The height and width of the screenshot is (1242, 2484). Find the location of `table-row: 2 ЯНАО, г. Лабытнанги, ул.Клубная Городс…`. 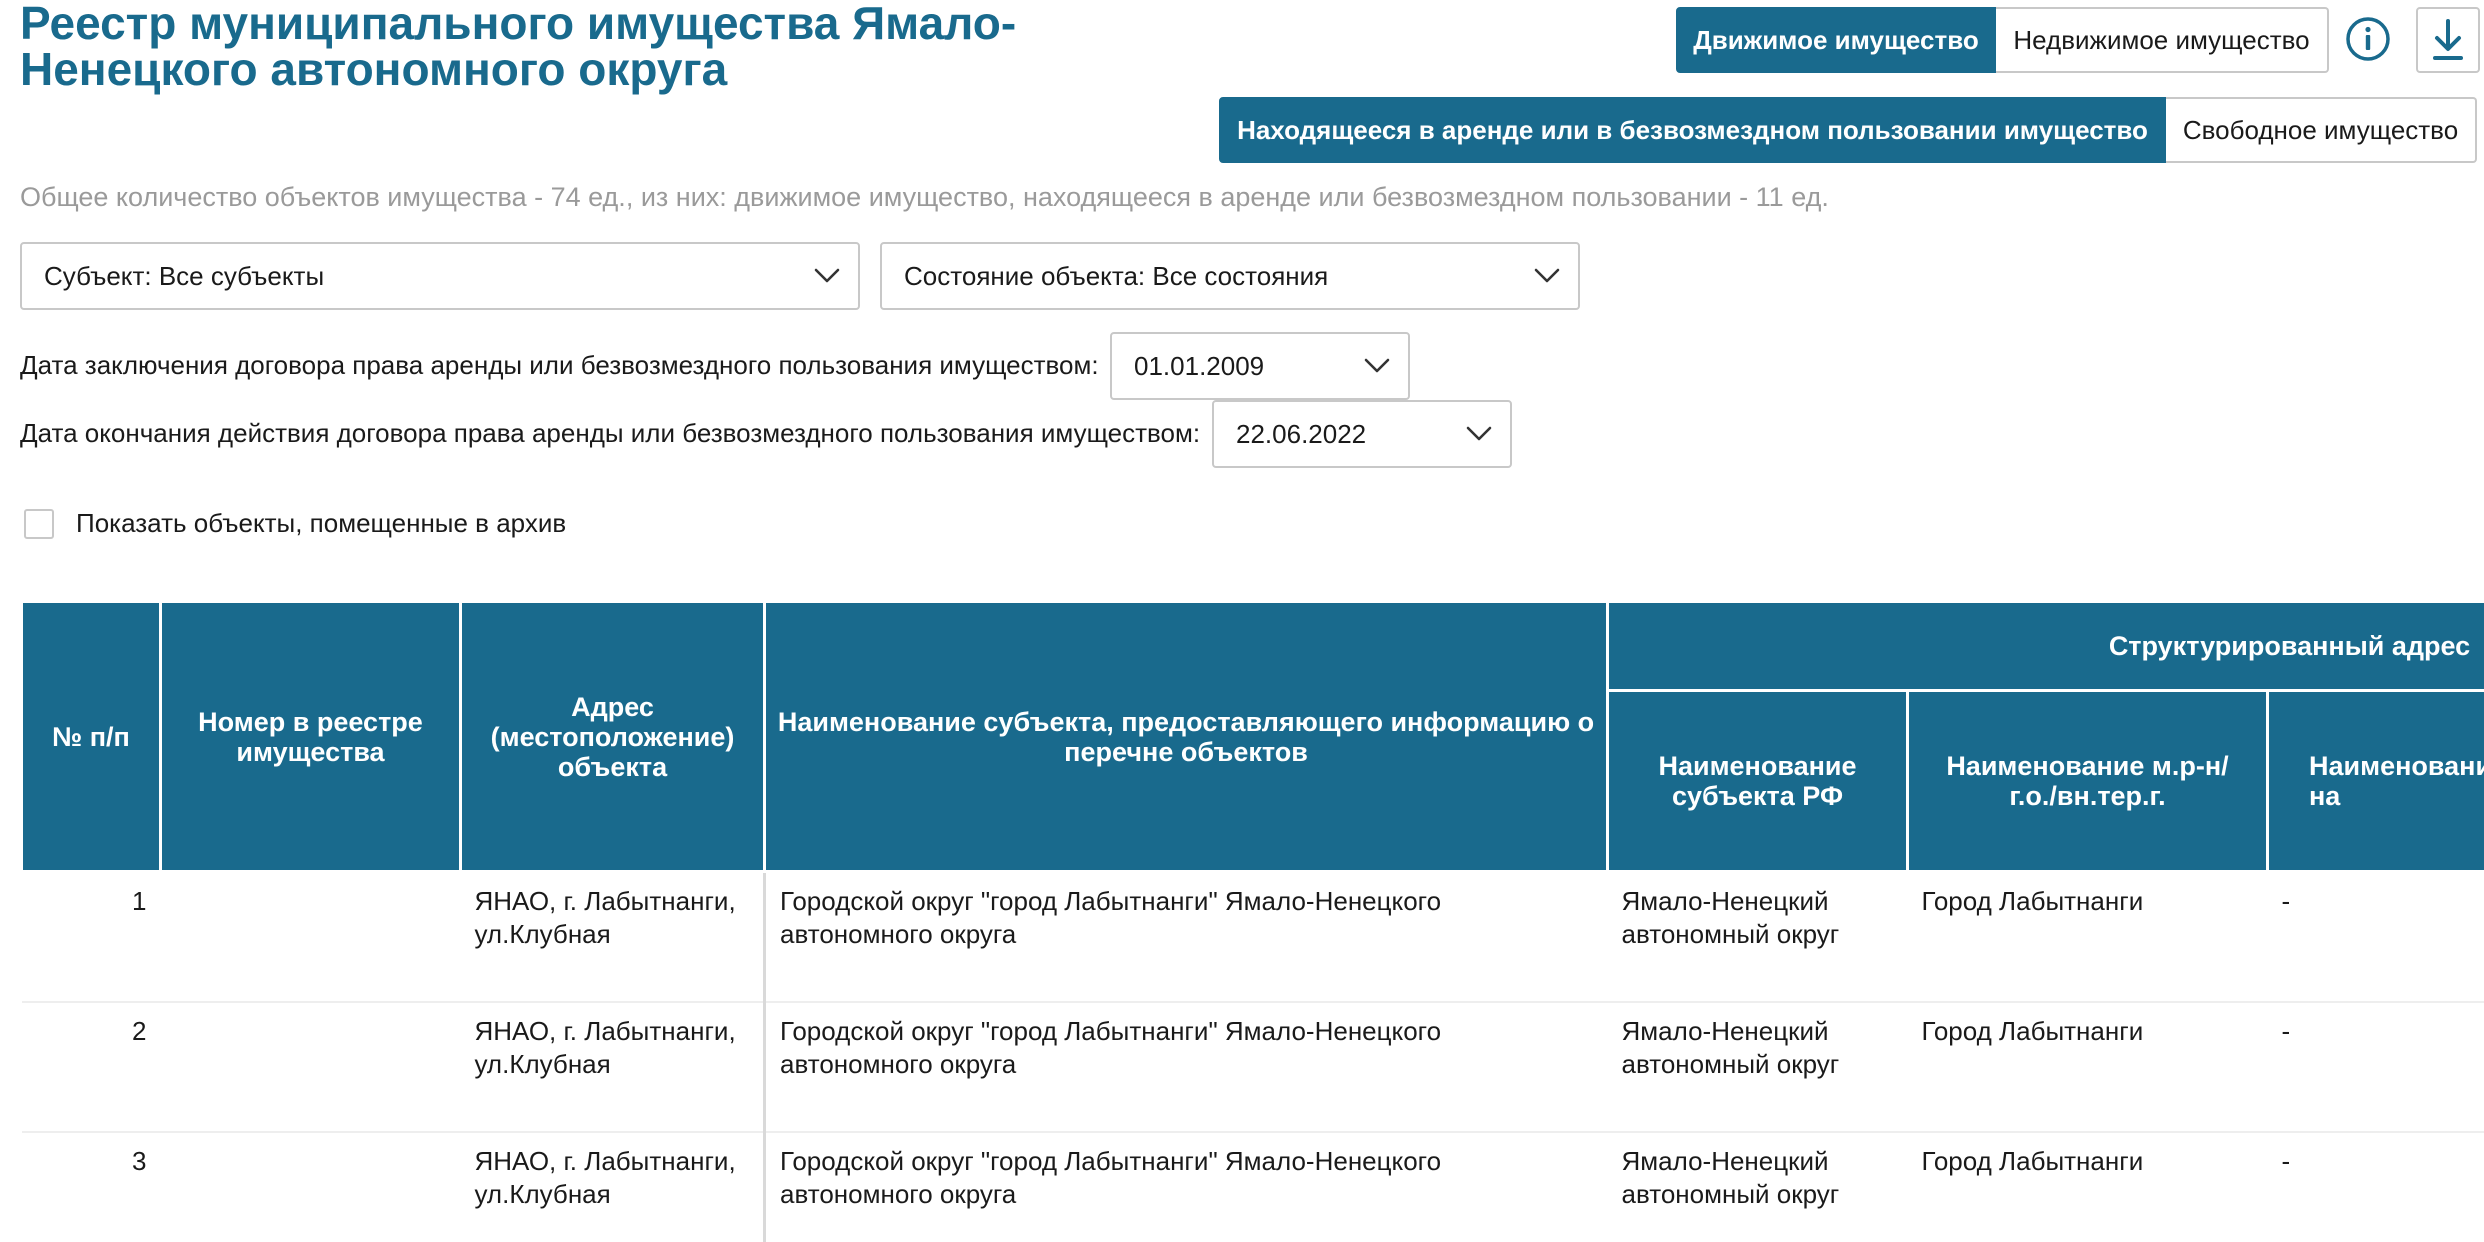

table-row: 2 ЯНАО, г. Лабытнанги, ул.Клубная Городс… is located at coordinates (1252, 1067).